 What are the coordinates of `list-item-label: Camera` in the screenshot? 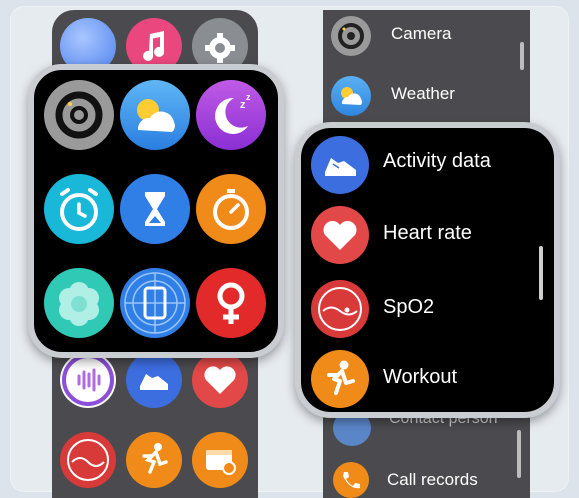 It's located at (421, 33).